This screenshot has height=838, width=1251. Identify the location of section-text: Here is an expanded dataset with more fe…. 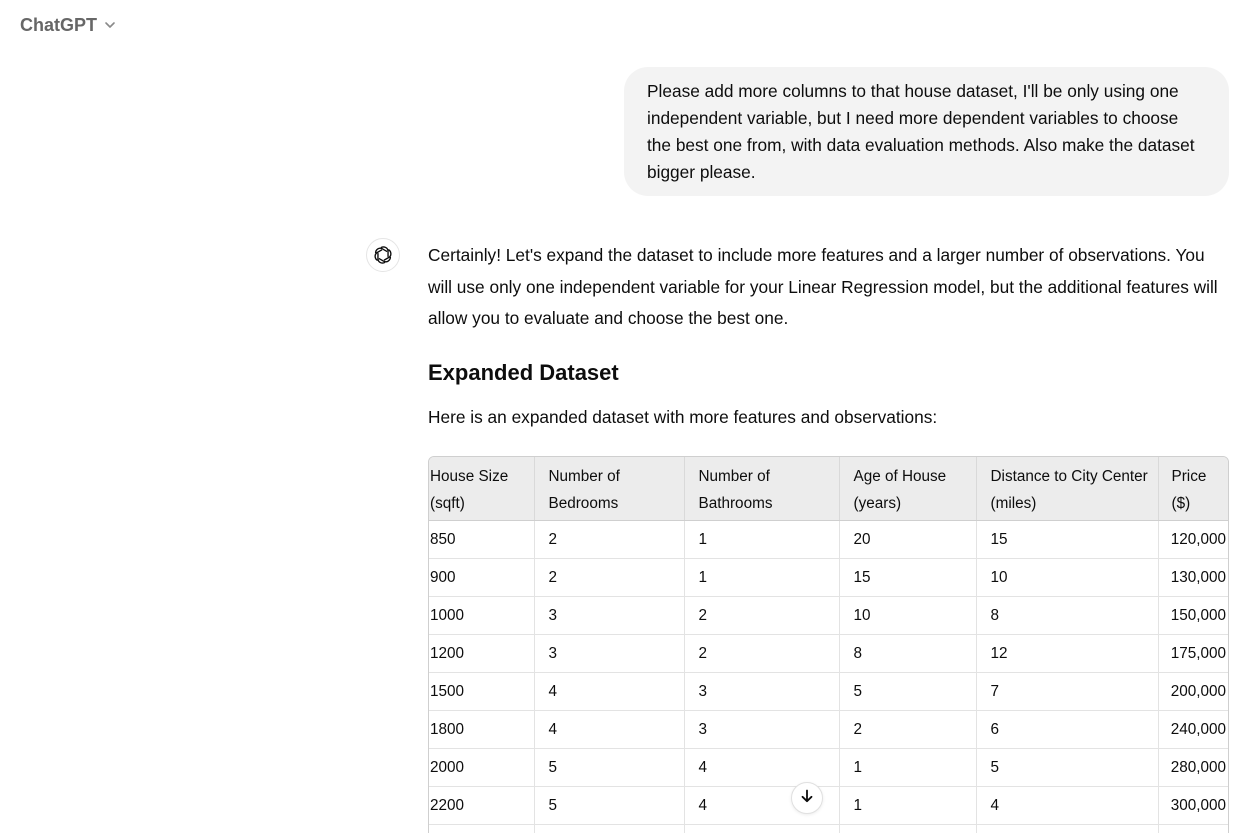
(683, 417).